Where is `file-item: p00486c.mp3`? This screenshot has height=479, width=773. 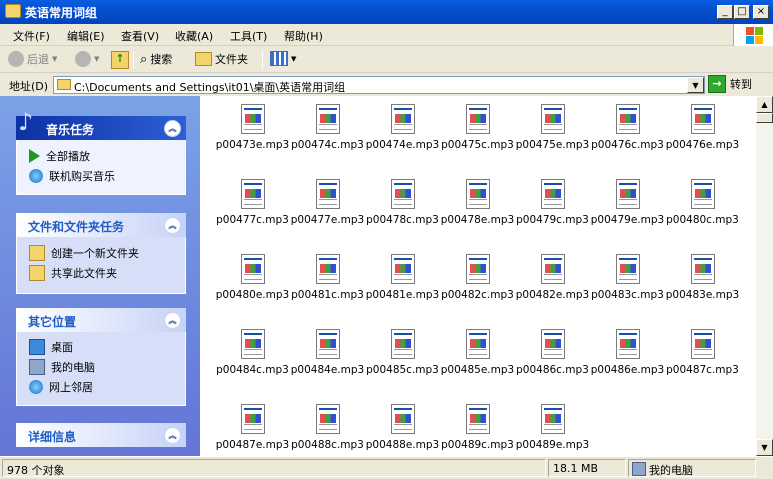
file-item: p00486c.mp3 is located at coordinates (552, 360).